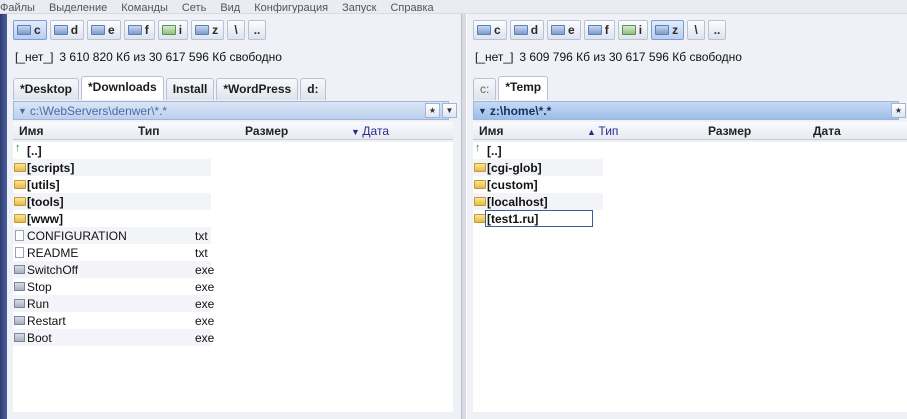 This screenshot has height=419, width=907. Describe the element at coordinates (34, 57) in the screenshot. I see `left-disk-label: [_нет_]` at that location.